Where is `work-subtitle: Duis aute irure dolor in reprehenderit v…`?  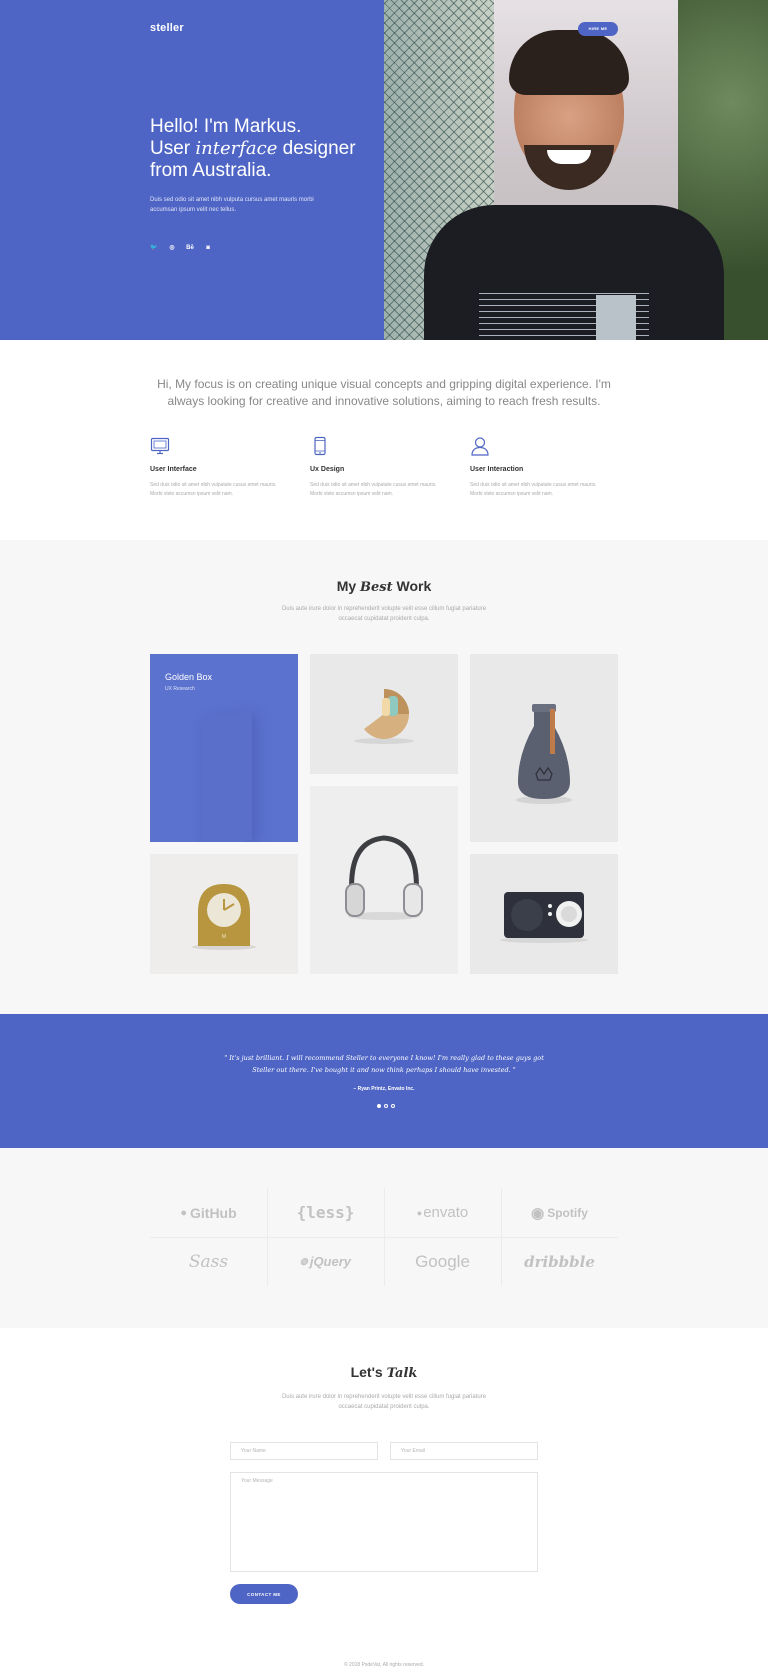 work-subtitle: Duis aute irure dolor in reprehenderit v… is located at coordinates (384, 614).